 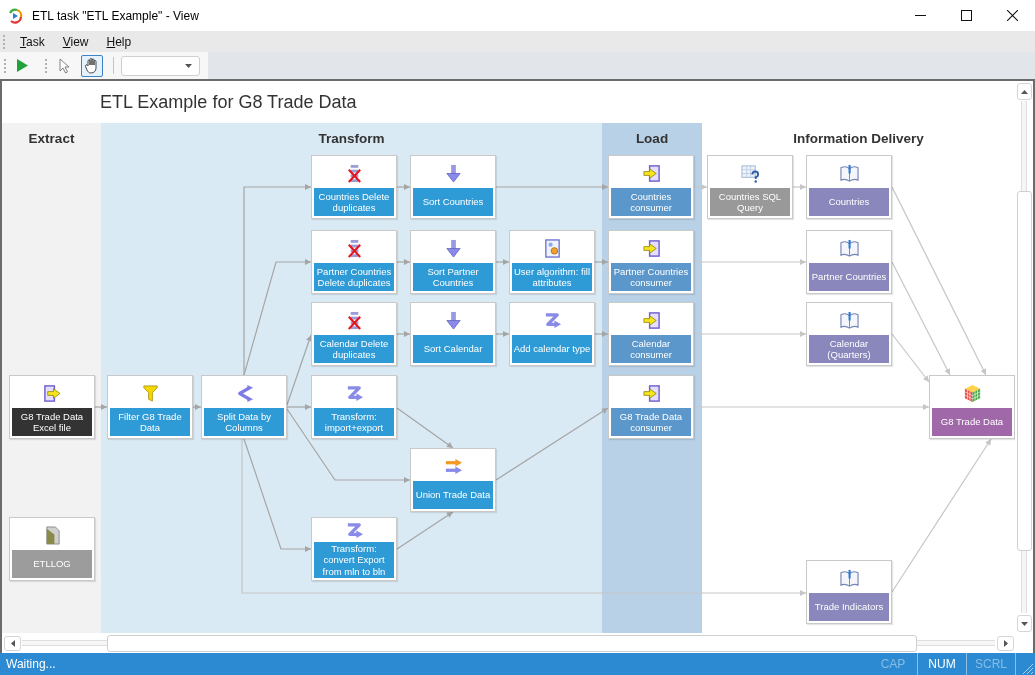 I want to click on caret-left-icon, so click(x=12, y=643).